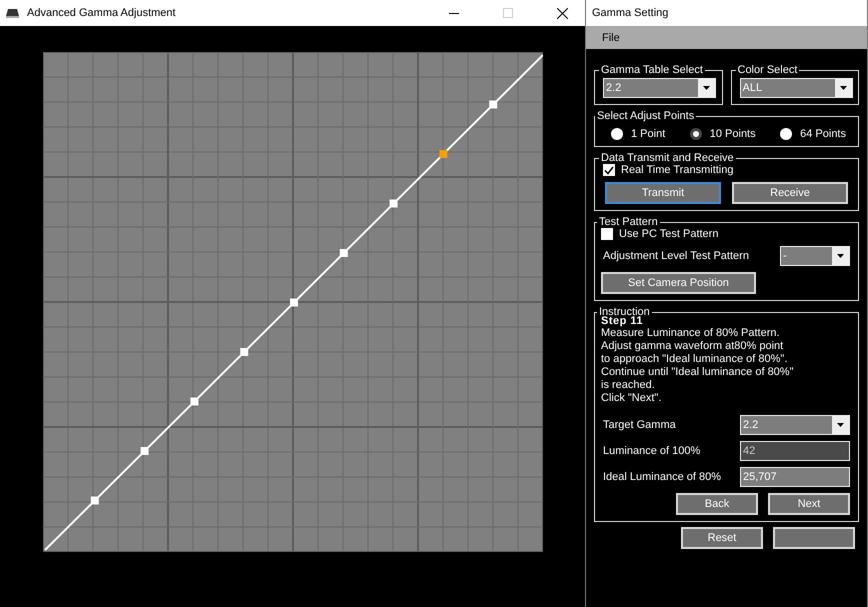 The image size is (868, 607). Describe the element at coordinates (611, 38) in the screenshot. I see `menu-item: File` at that location.